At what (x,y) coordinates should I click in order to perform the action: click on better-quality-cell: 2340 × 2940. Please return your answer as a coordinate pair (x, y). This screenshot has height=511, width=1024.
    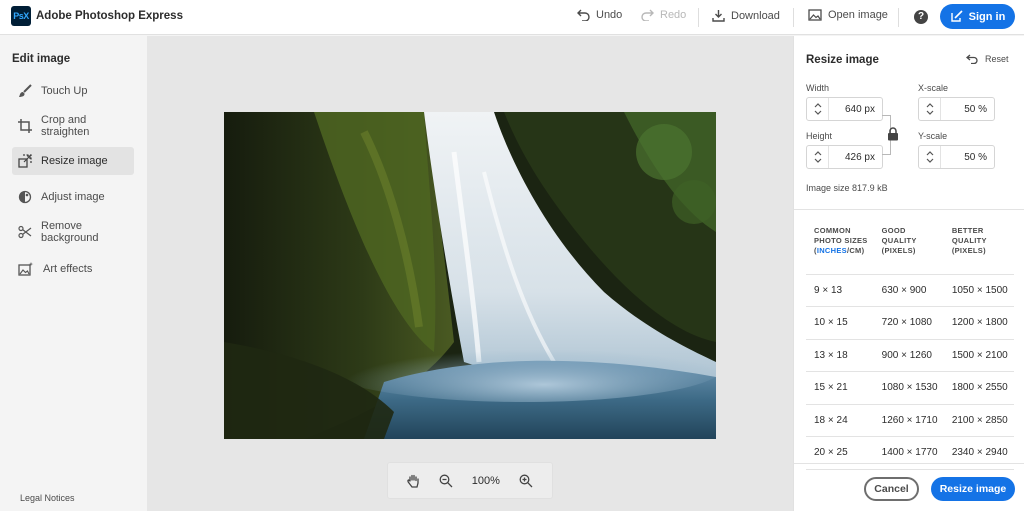
    Looking at the image, I should click on (978, 453).